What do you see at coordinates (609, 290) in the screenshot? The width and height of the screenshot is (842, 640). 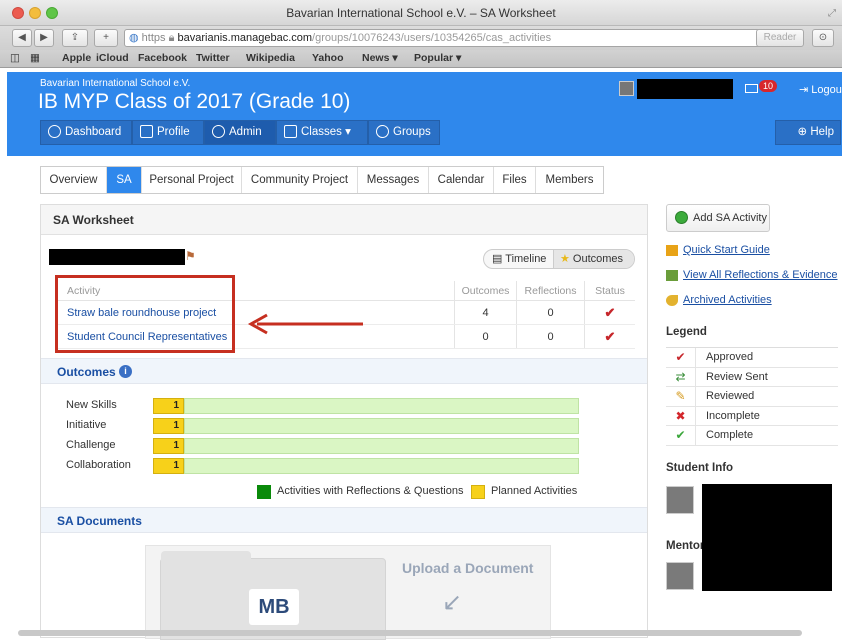 I see `col-status: Status` at bounding box center [609, 290].